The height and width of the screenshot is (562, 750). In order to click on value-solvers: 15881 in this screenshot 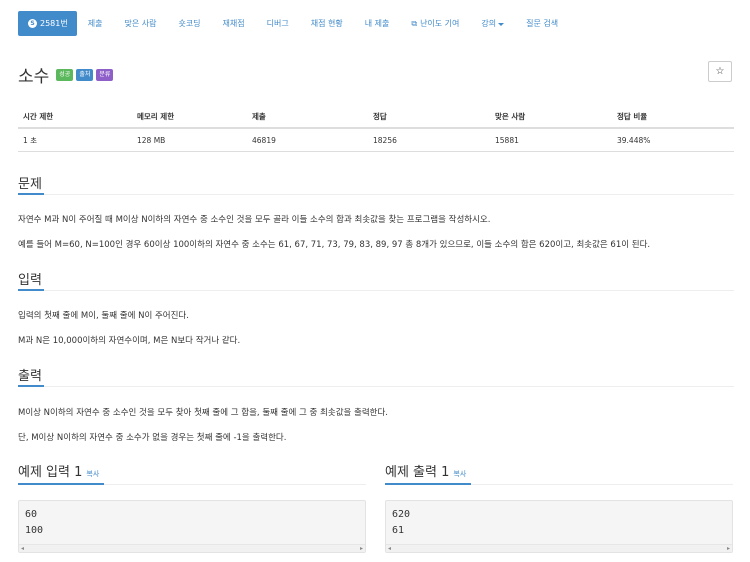, I will do `click(507, 140)`.